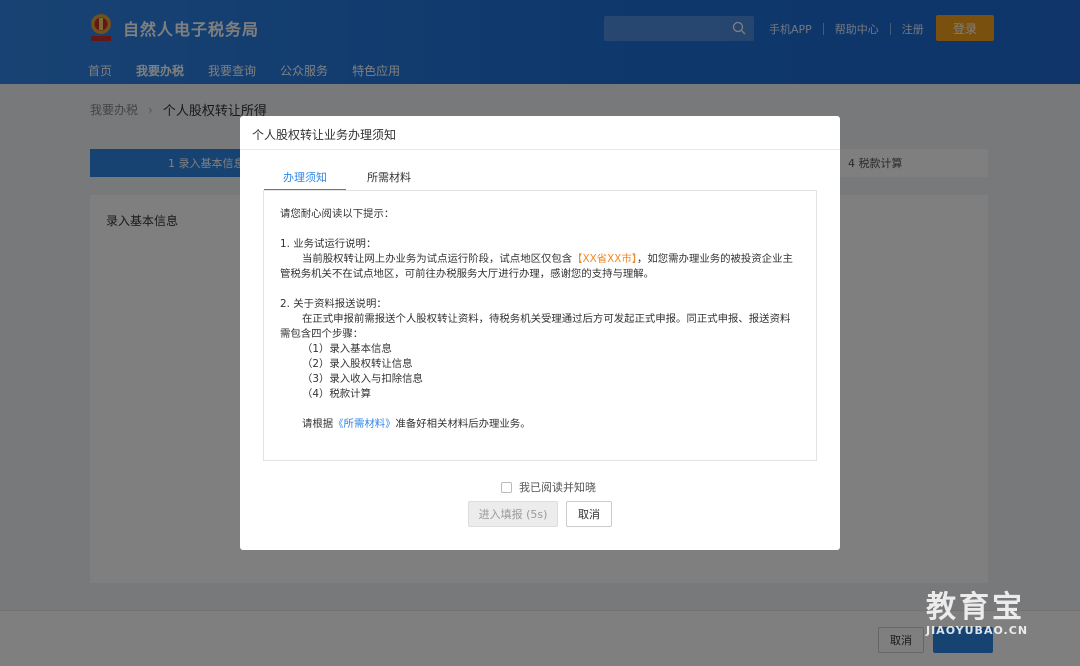 The image size is (1080, 666). I want to click on notice-intro: 请您耐心阅读以下提示：, so click(337, 214).